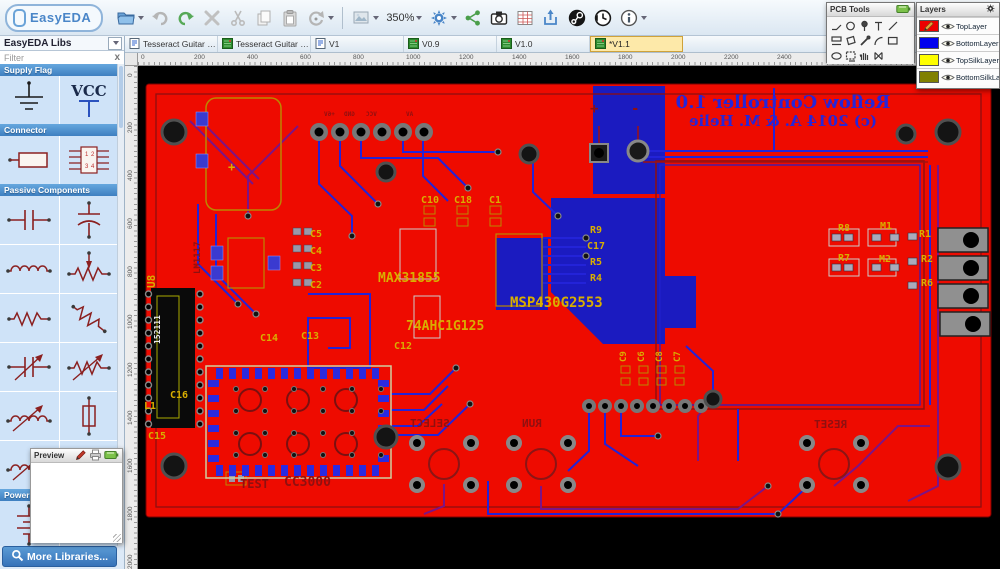 This screenshot has height=569, width=1000. I want to click on symbol-inductor, so click(29, 269).